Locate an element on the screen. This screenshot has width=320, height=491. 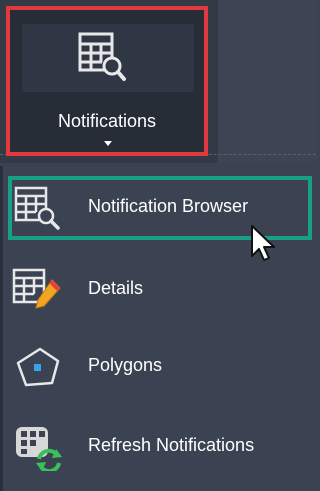
refresh-notifications-icon is located at coordinates (39, 449).